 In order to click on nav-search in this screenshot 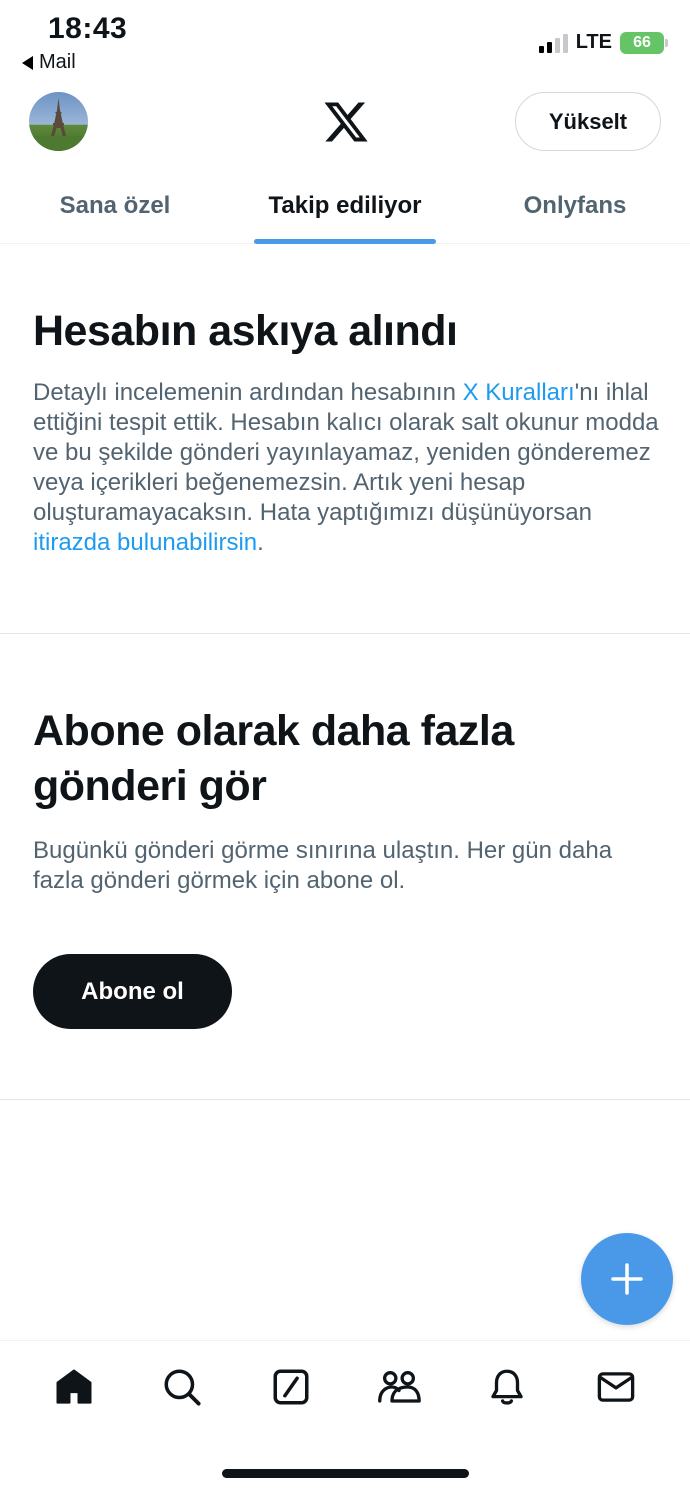, I will do `click(182, 1387)`.